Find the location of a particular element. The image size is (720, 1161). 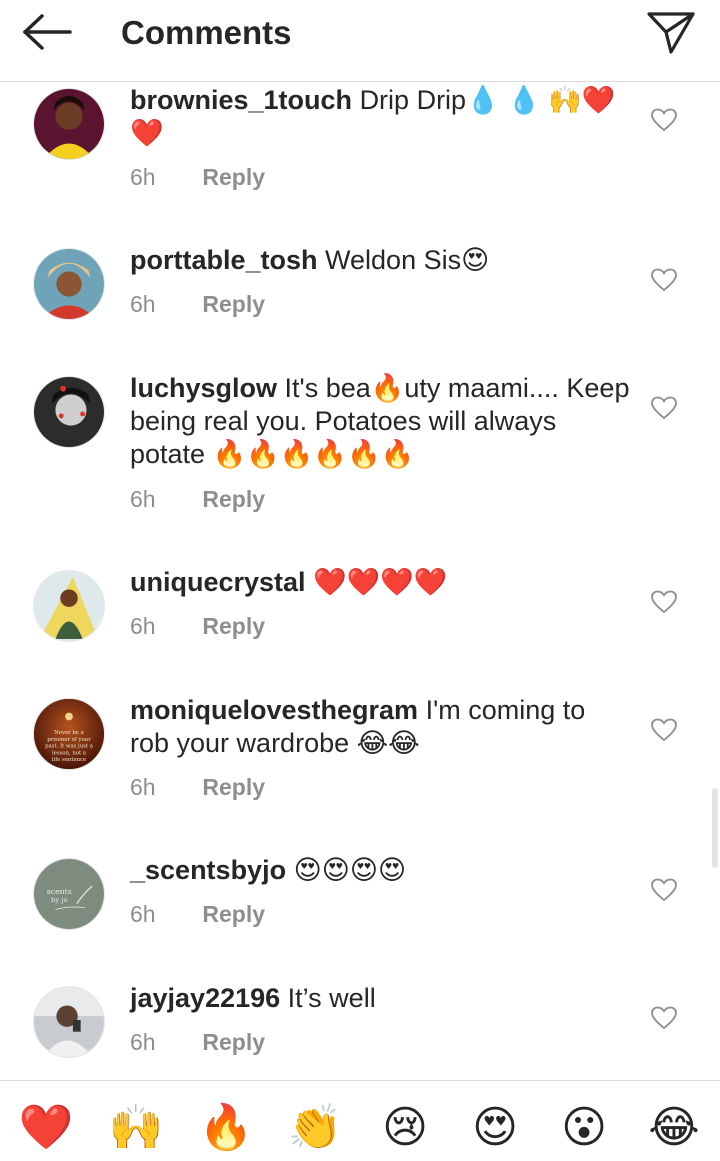

share-button is located at coordinates (671, 32).